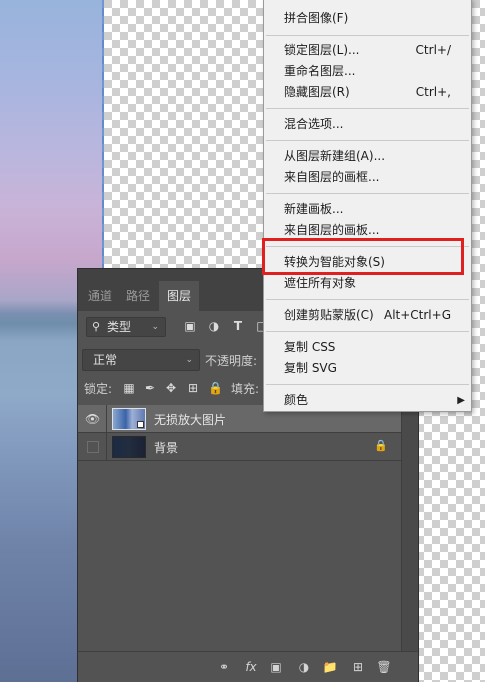 This screenshot has width=485, height=682. What do you see at coordinates (240, 447) in the screenshot?
I see `layer-row-background: 背景 🔒` at bounding box center [240, 447].